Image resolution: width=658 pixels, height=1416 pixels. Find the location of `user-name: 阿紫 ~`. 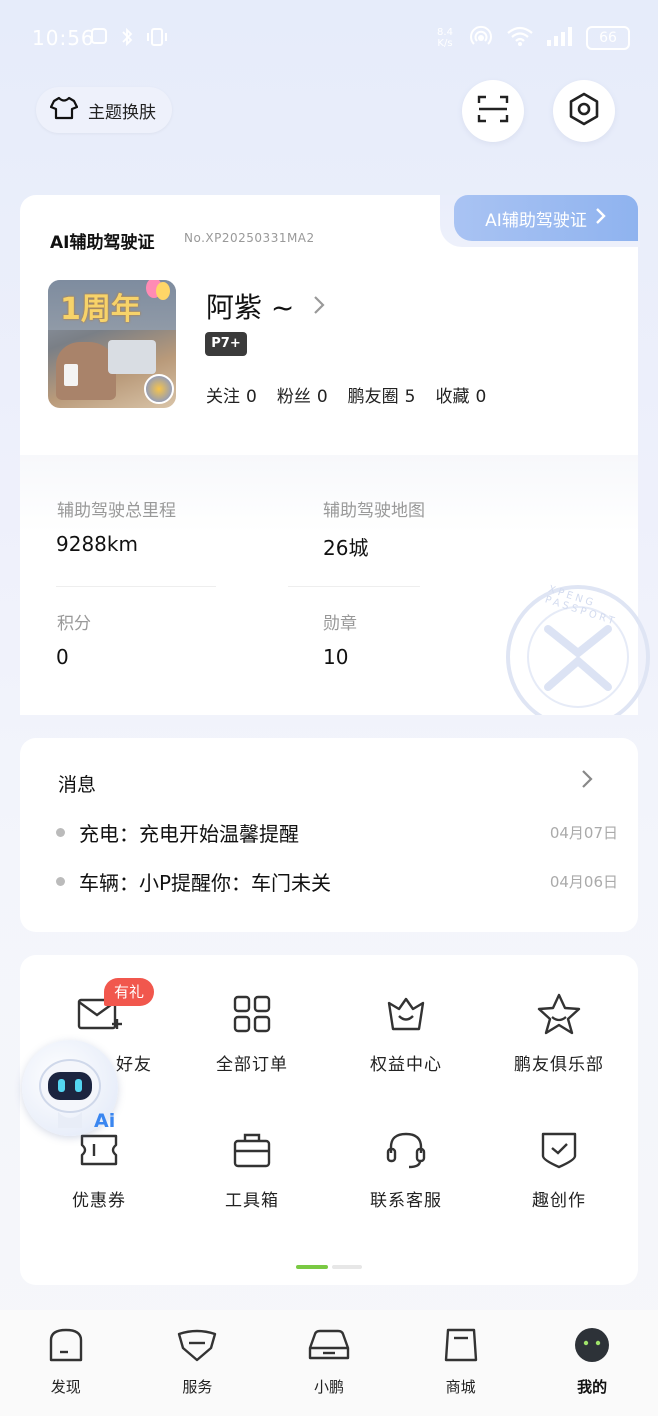

user-name: 阿紫 ~ is located at coordinates (250, 306).